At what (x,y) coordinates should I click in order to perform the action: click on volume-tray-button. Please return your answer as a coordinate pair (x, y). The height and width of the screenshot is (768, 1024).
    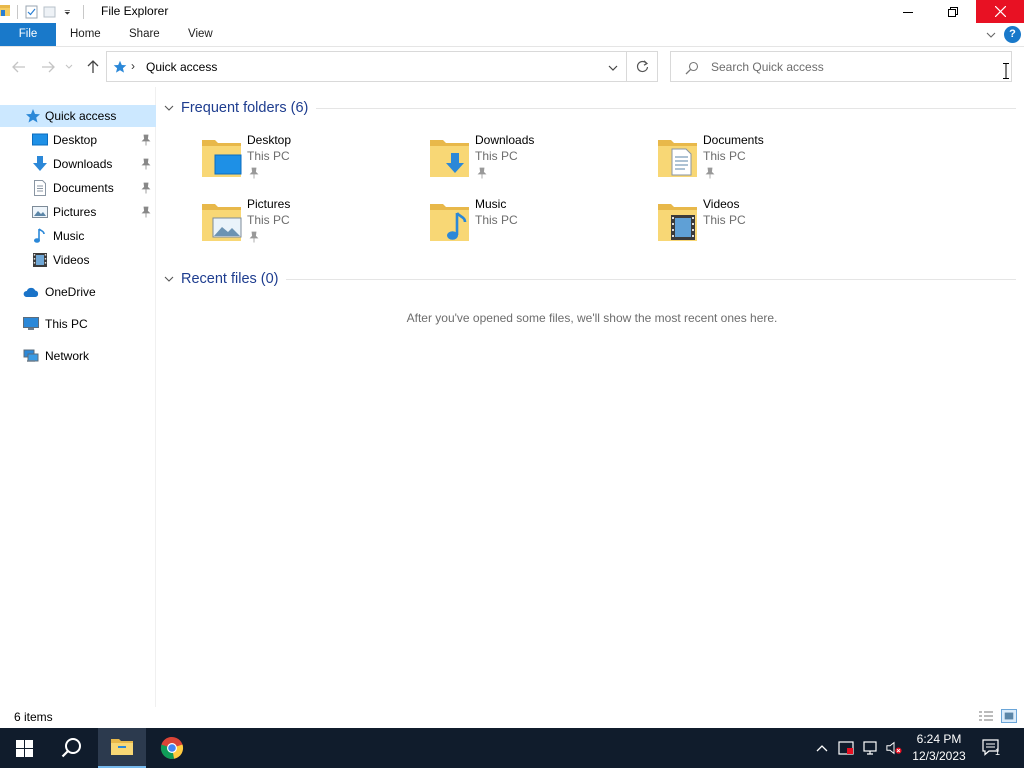
    Looking at the image, I should click on (894, 748).